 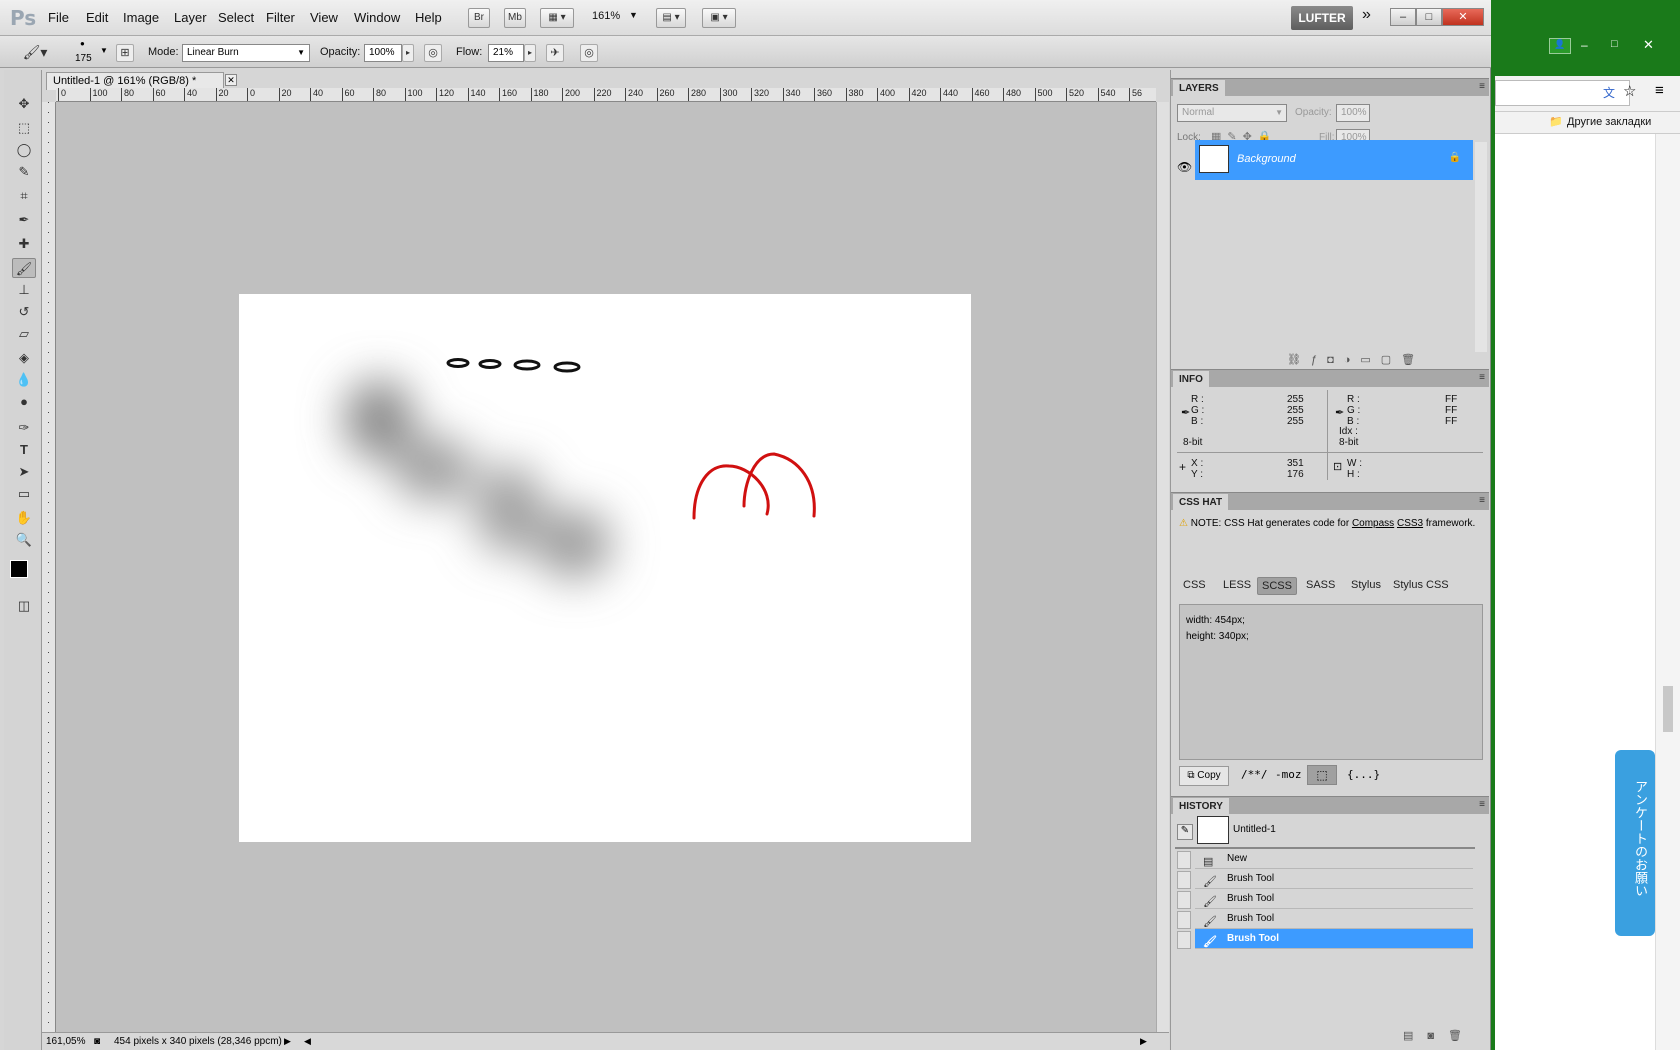 I want to click on brush-preset-icon: 🖌▾, so click(x=35, y=53).